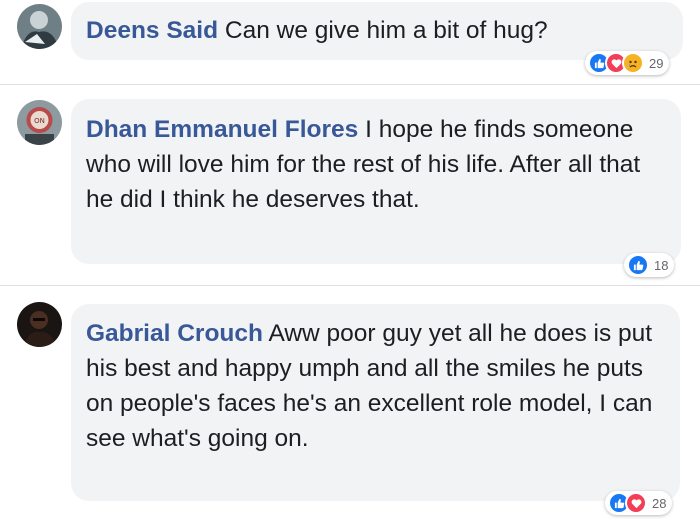 Image resolution: width=700 pixels, height=523 pixels. I want to click on reactions-summary: 18, so click(649, 265).